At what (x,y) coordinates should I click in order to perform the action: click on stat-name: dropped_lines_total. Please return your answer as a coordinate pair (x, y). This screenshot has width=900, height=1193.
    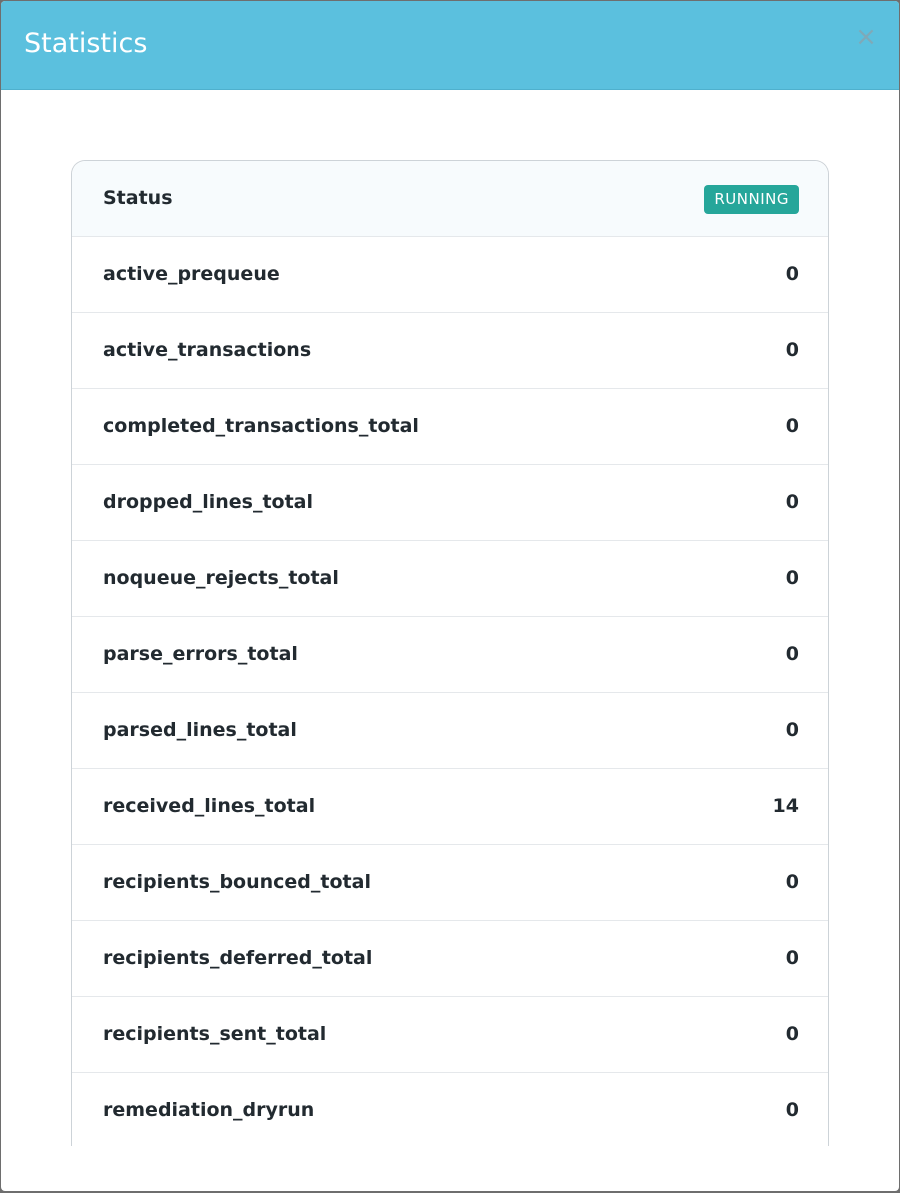
    Looking at the image, I should click on (208, 502).